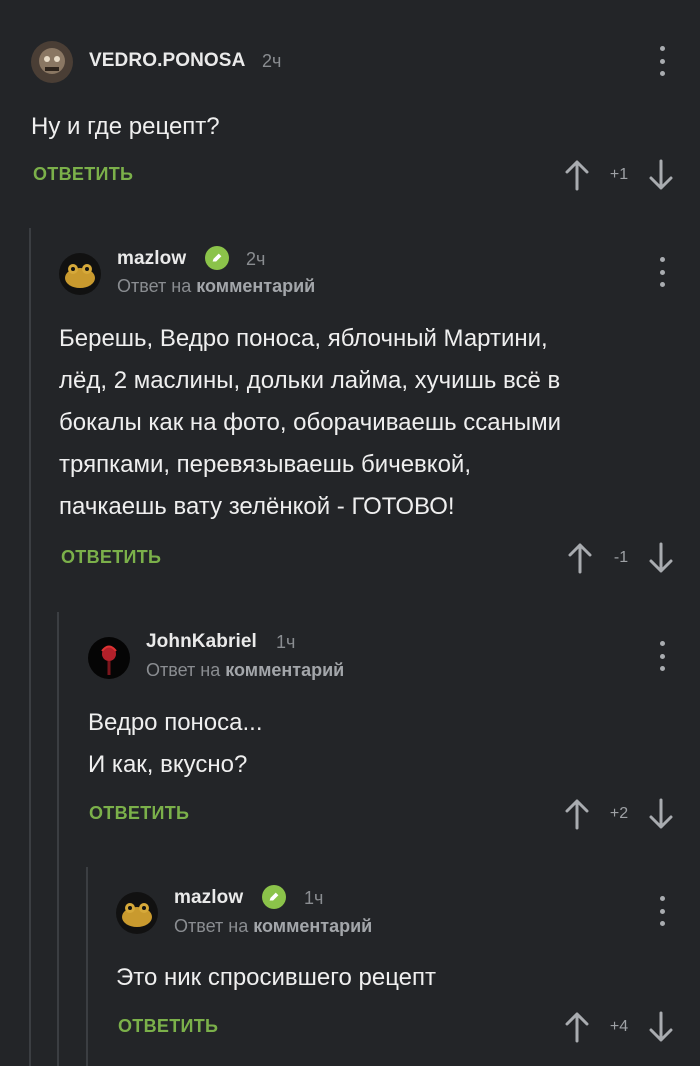 This screenshot has width=700, height=1066. Describe the element at coordinates (619, 1026) in the screenshot. I see `score: +4` at that location.